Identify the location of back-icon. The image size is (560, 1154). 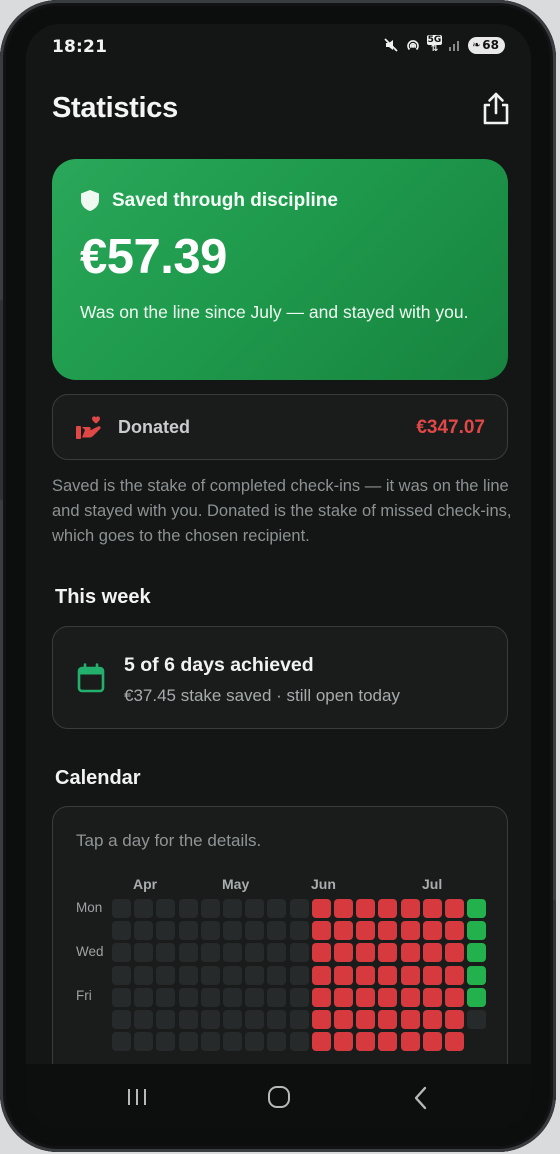
(421, 1098).